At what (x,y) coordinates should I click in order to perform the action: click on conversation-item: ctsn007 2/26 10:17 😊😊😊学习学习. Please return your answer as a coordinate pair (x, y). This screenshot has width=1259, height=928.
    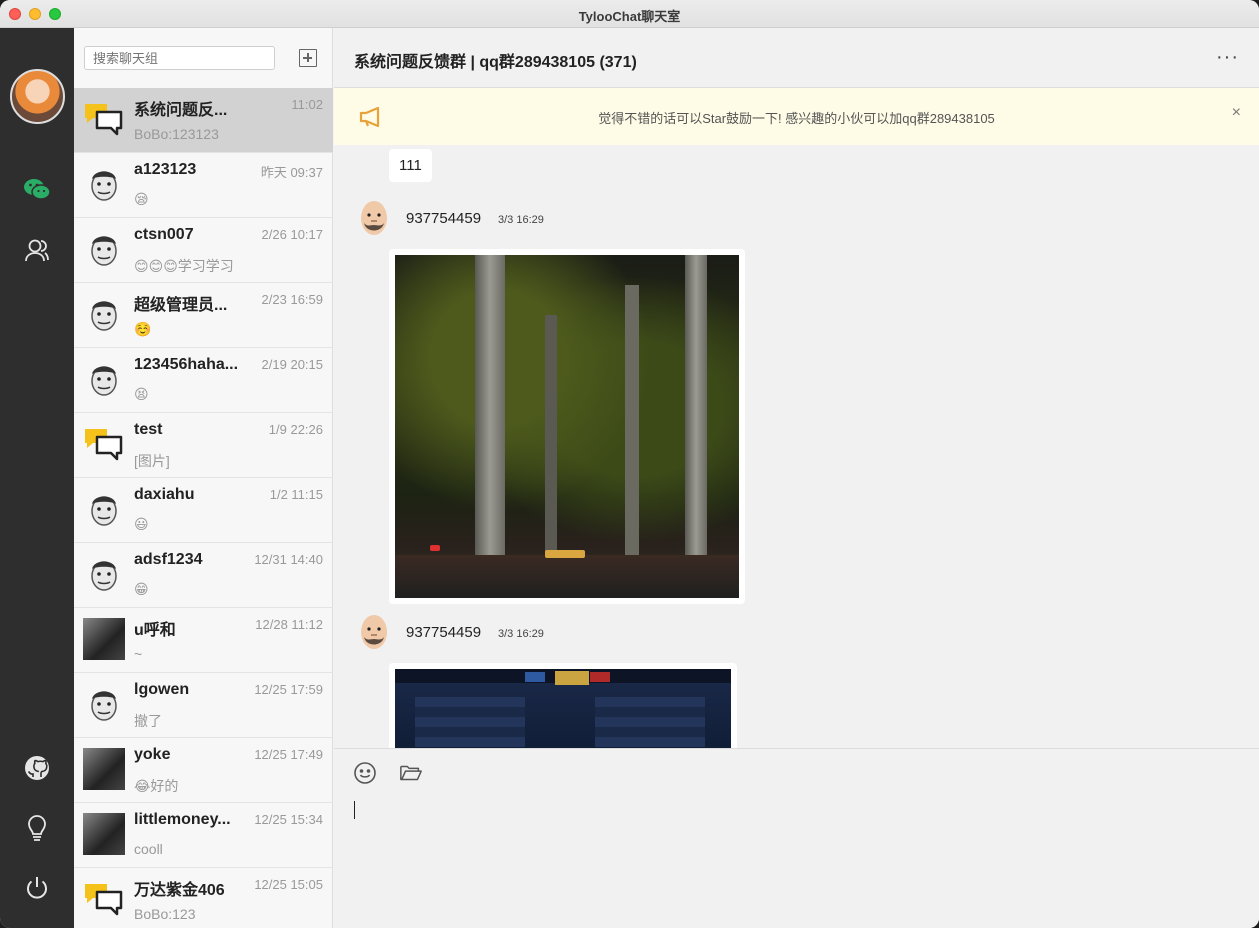
    Looking at the image, I should click on (203, 250).